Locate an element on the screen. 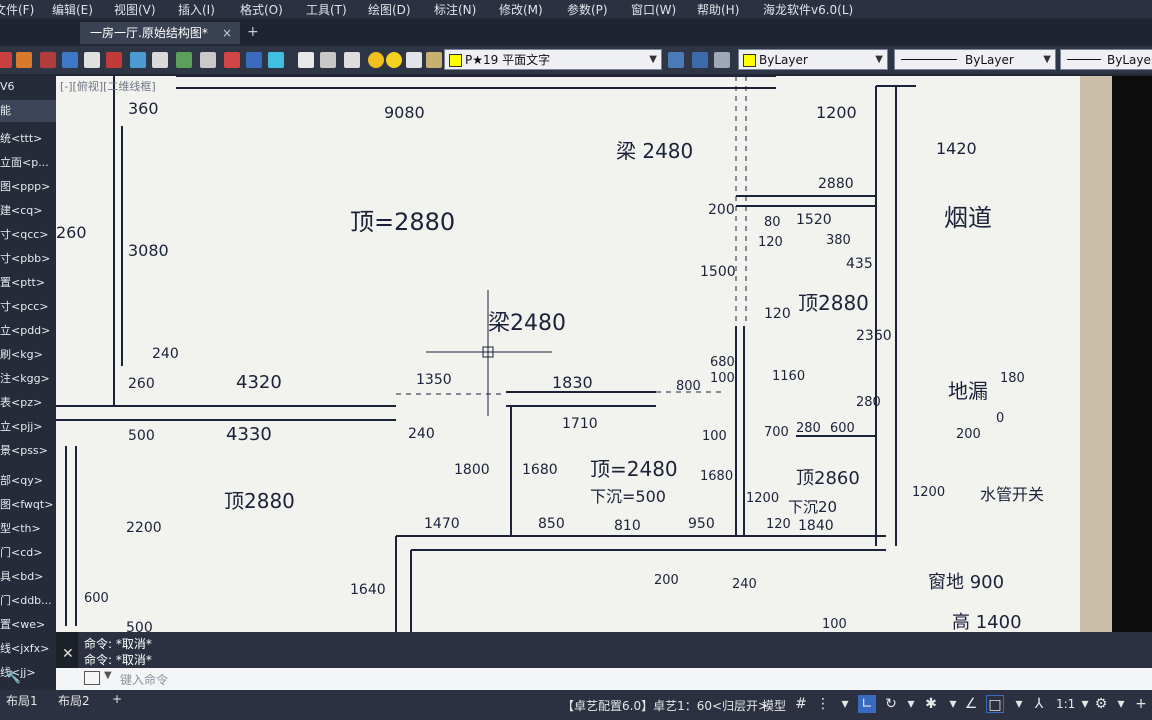 This screenshot has height=720, width=1152. palette-item: 统<ttt> is located at coordinates (28, 139).